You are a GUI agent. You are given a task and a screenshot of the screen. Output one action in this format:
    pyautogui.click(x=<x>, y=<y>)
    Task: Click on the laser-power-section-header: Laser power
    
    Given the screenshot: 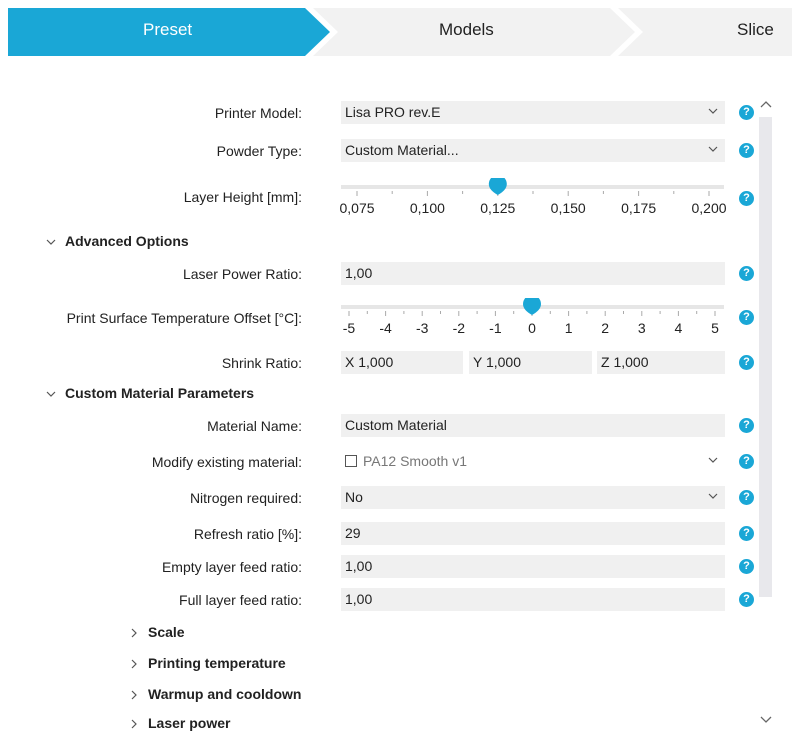 What is the action you would take?
    pyautogui.click(x=179, y=723)
    